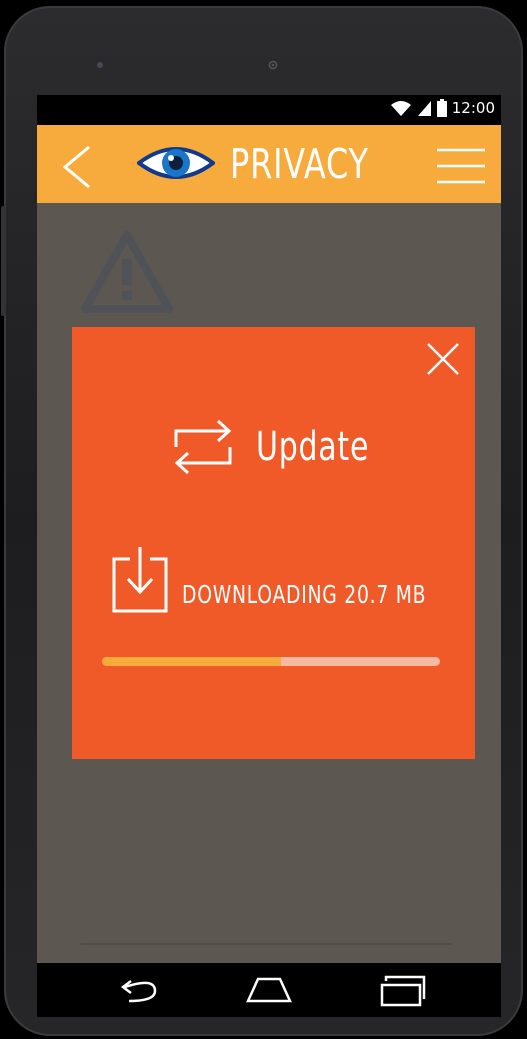 This screenshot has width=527, height=1039. I want to click on update-title: Update, so click(313, 447).